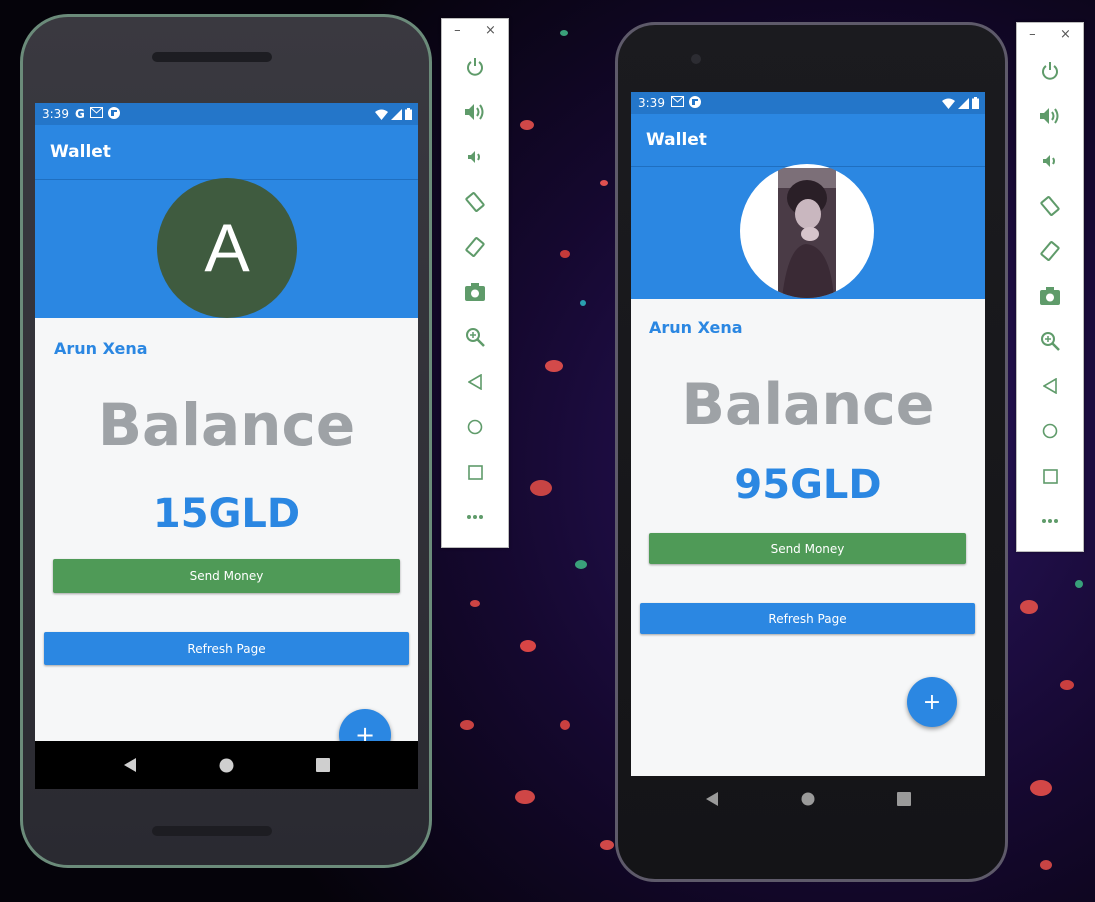 The image size is (1095, 902). I want to click on avatar: A, so click(227, 248).